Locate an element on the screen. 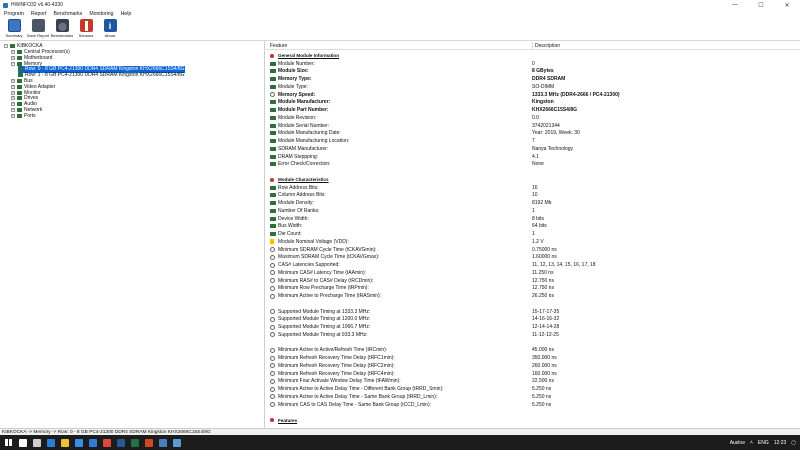 This screenshot has width=800, height=450. detail-row: Module Density: 8192 Mb is located at coordinates (533, 203).